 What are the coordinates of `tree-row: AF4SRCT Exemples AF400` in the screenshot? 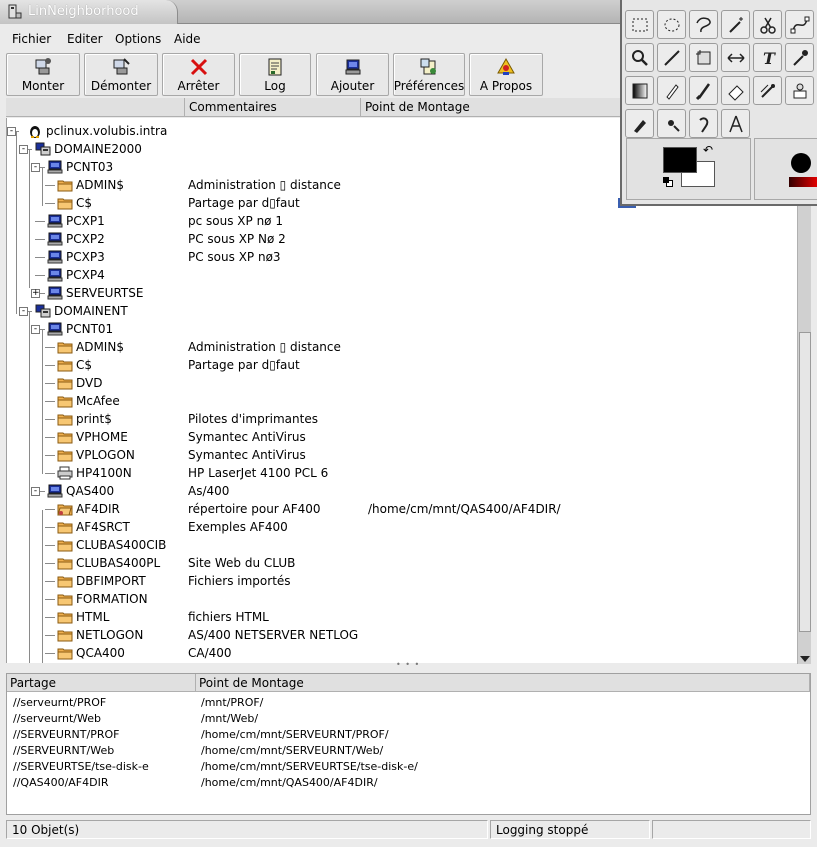 It's located at (397, 527).